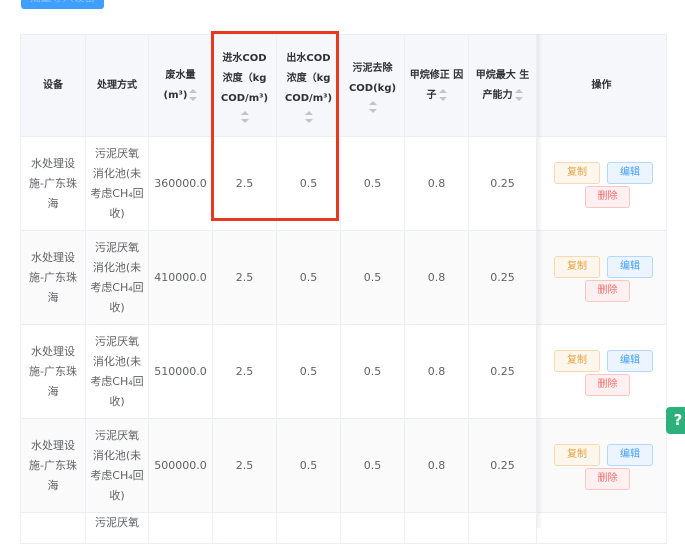 The width and height of the screenshot is (685, 544). Describe the element at coordinates (117, 528) in the screenshot. I see `cell-method: 污泥厌氧` at that location.